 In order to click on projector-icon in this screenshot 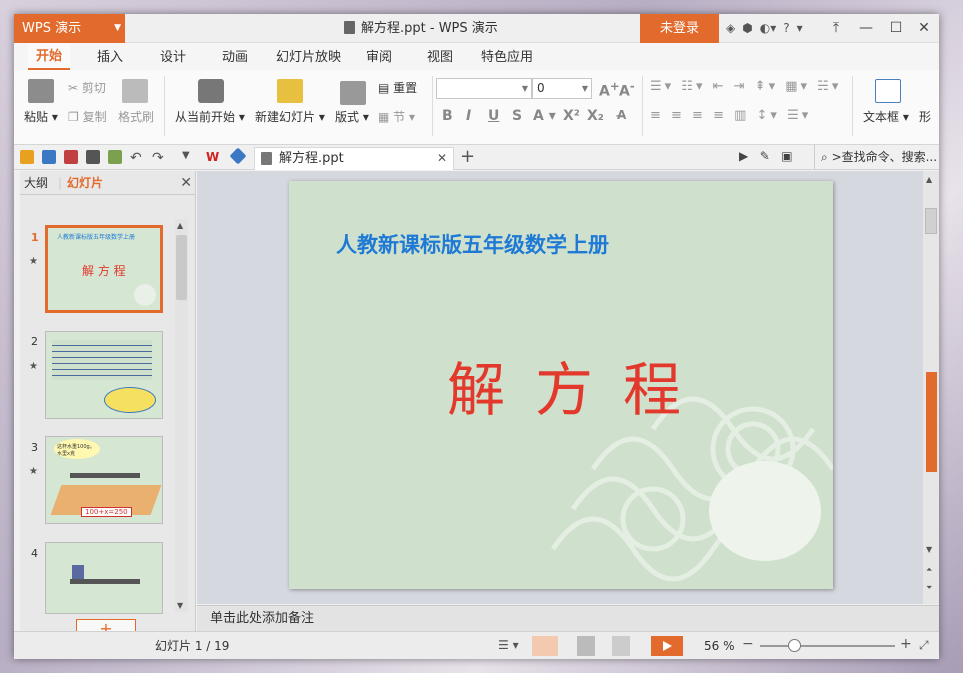, I will do `click(211, 91)`.